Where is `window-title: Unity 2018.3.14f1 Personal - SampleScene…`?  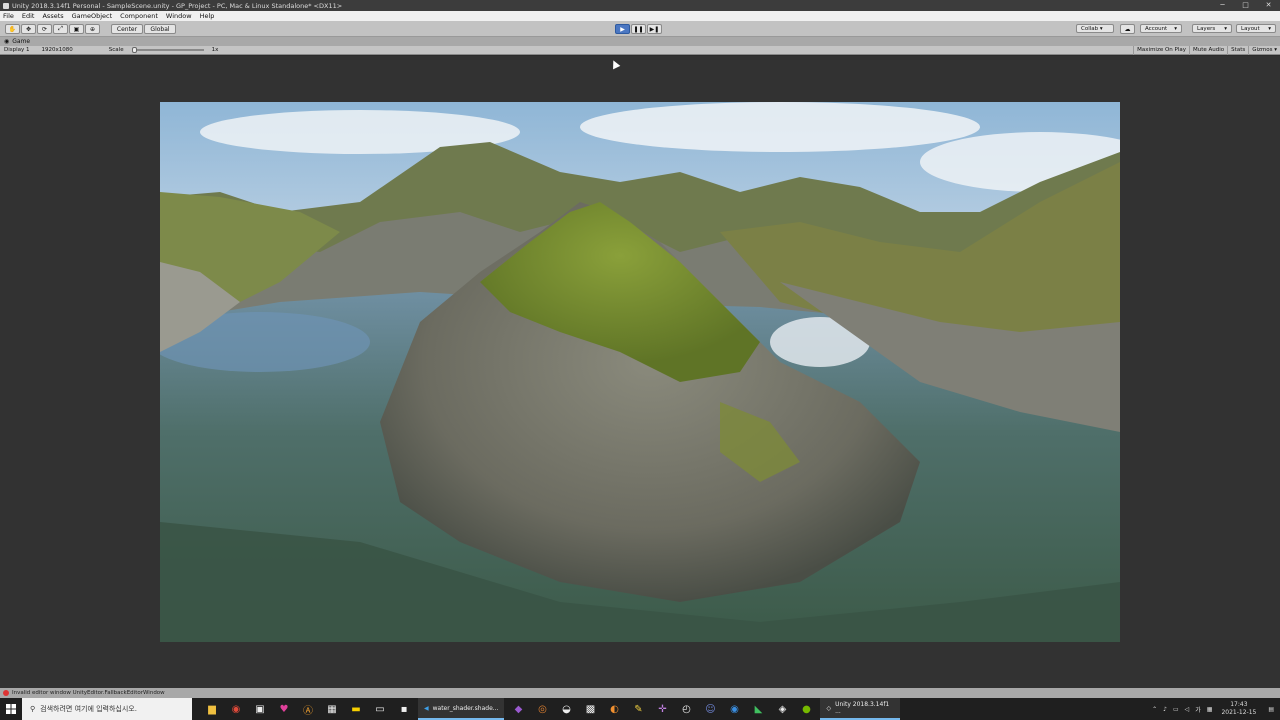 window-title: Unity 2018.3.14f1 Personal - SampleScene… is located at coordinates (177, 5).